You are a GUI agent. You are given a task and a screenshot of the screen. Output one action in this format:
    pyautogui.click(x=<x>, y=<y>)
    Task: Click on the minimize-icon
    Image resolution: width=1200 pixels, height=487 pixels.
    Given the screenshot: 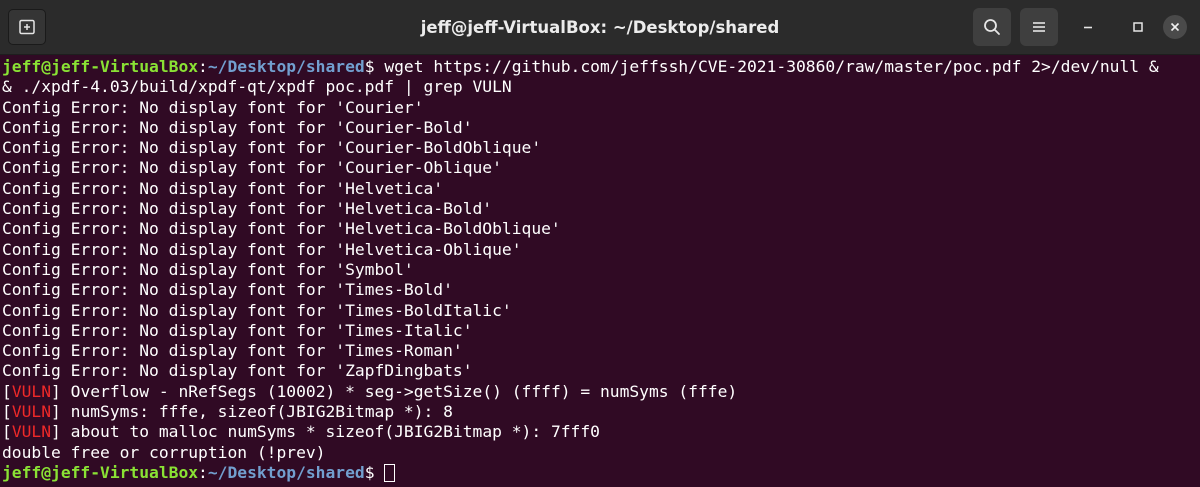 What is the action you would take?
    pyautogui.click(x=1088, y=27)
    